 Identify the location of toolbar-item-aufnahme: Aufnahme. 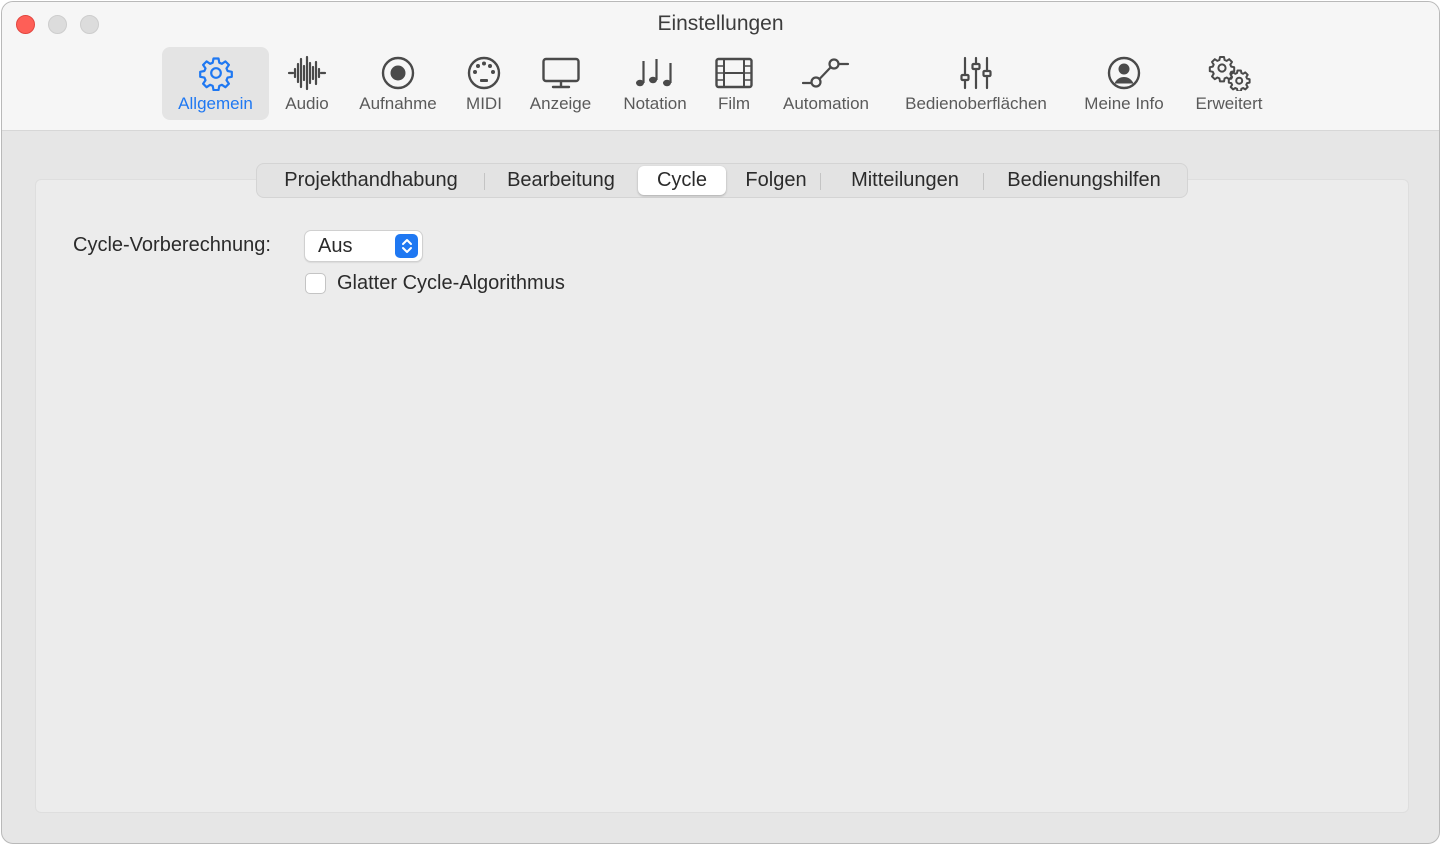
(398, 83).